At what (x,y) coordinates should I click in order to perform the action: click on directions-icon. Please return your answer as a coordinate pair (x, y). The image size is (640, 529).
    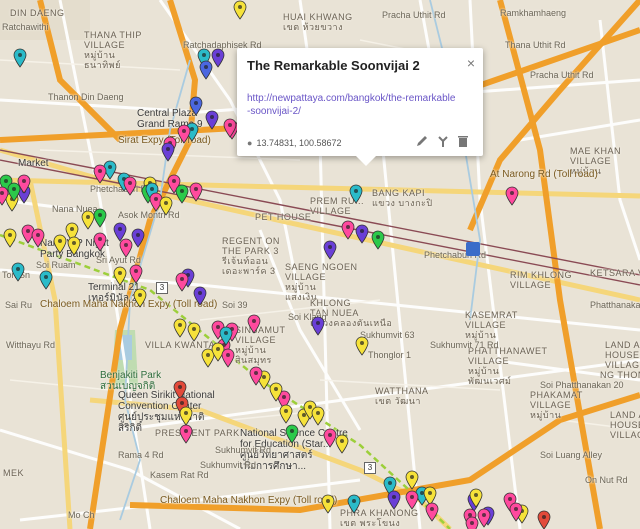
    Looking at the image, I should click on (443, 141).